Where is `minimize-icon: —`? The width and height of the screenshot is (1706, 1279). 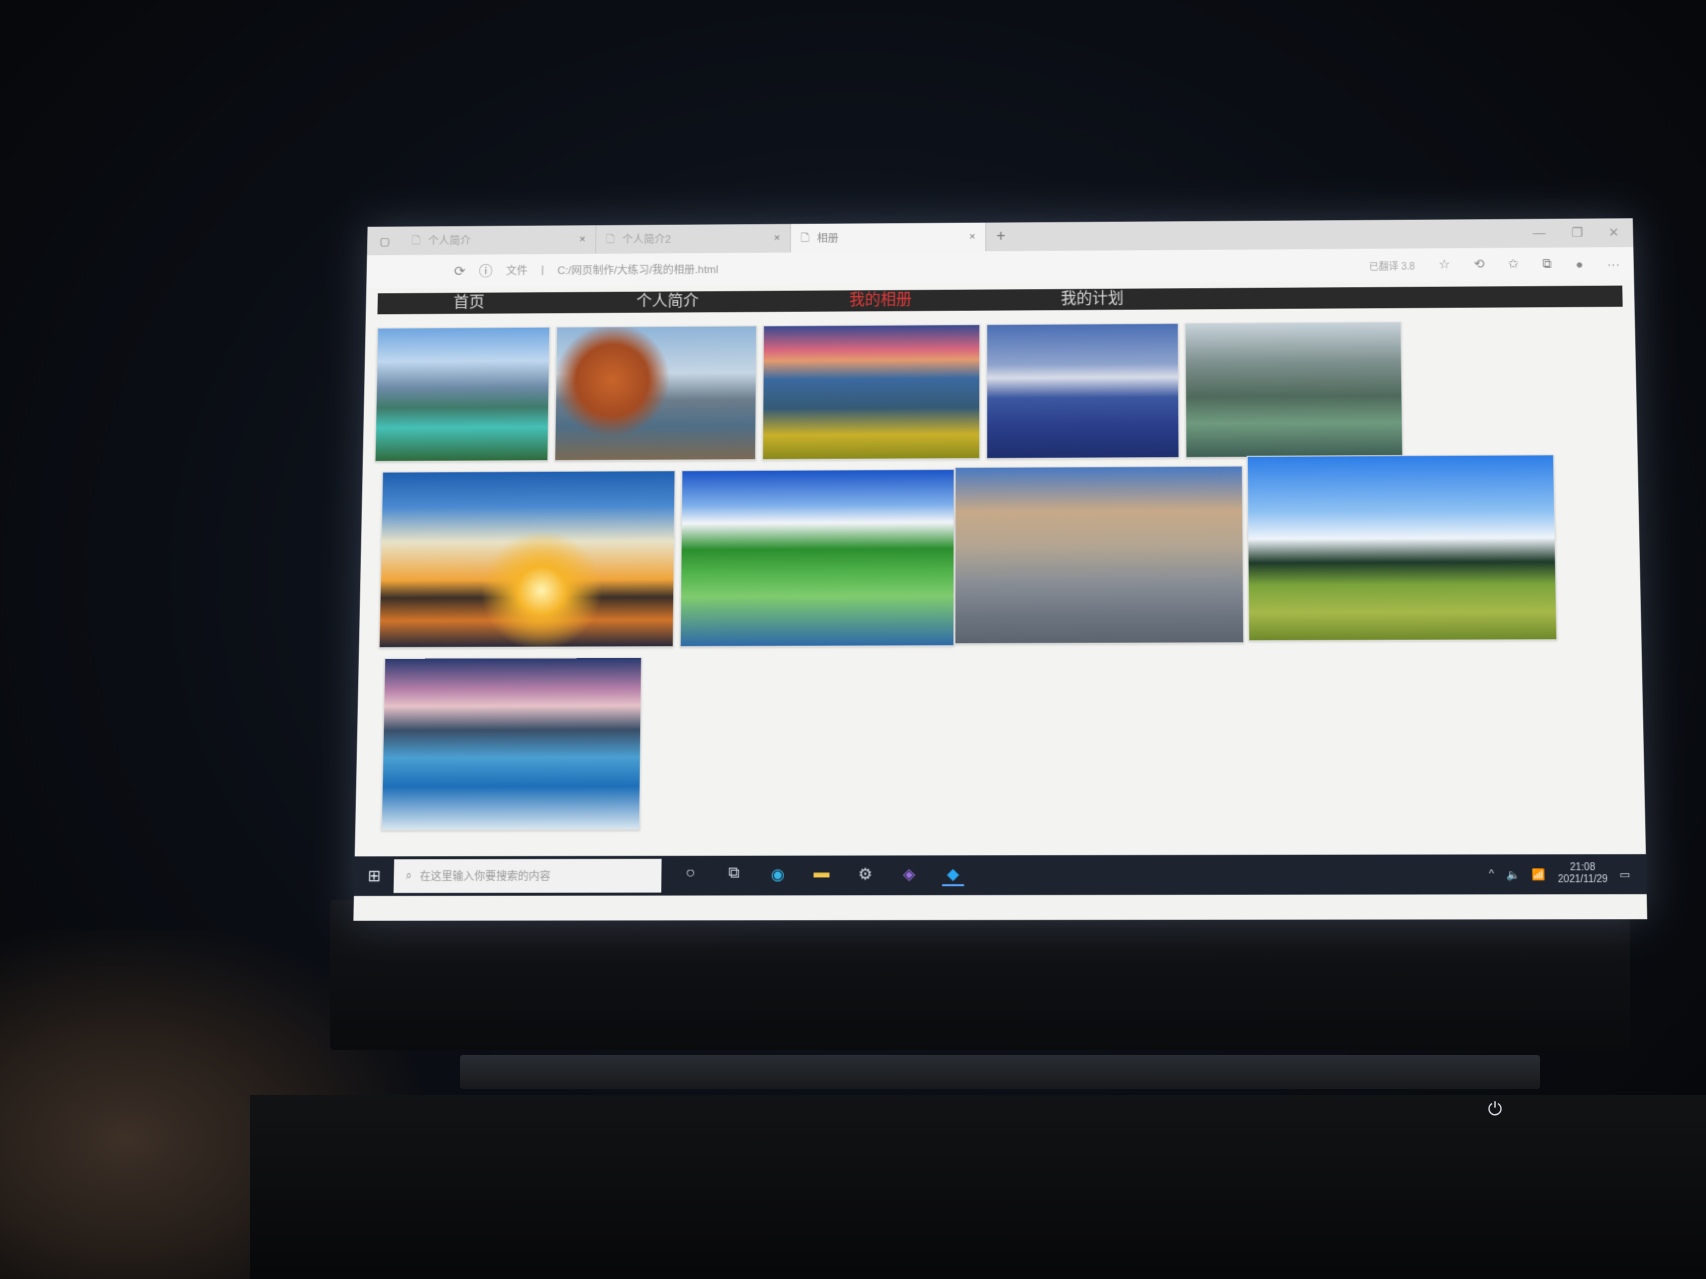
minimize-icon: — is located at coordinates (1539, 233).